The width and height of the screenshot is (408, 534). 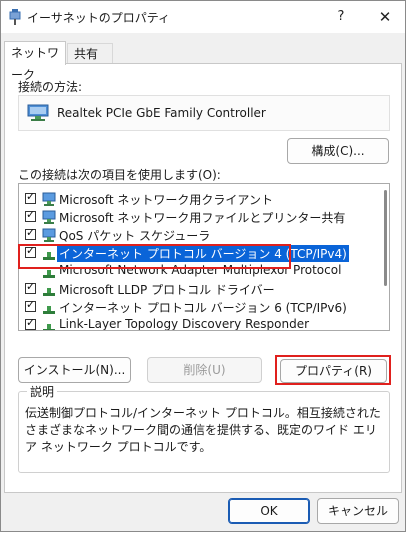 I want to click on list-item: Microsoft LLDP プロトコル ドライバー, so click(x=197, y=289).